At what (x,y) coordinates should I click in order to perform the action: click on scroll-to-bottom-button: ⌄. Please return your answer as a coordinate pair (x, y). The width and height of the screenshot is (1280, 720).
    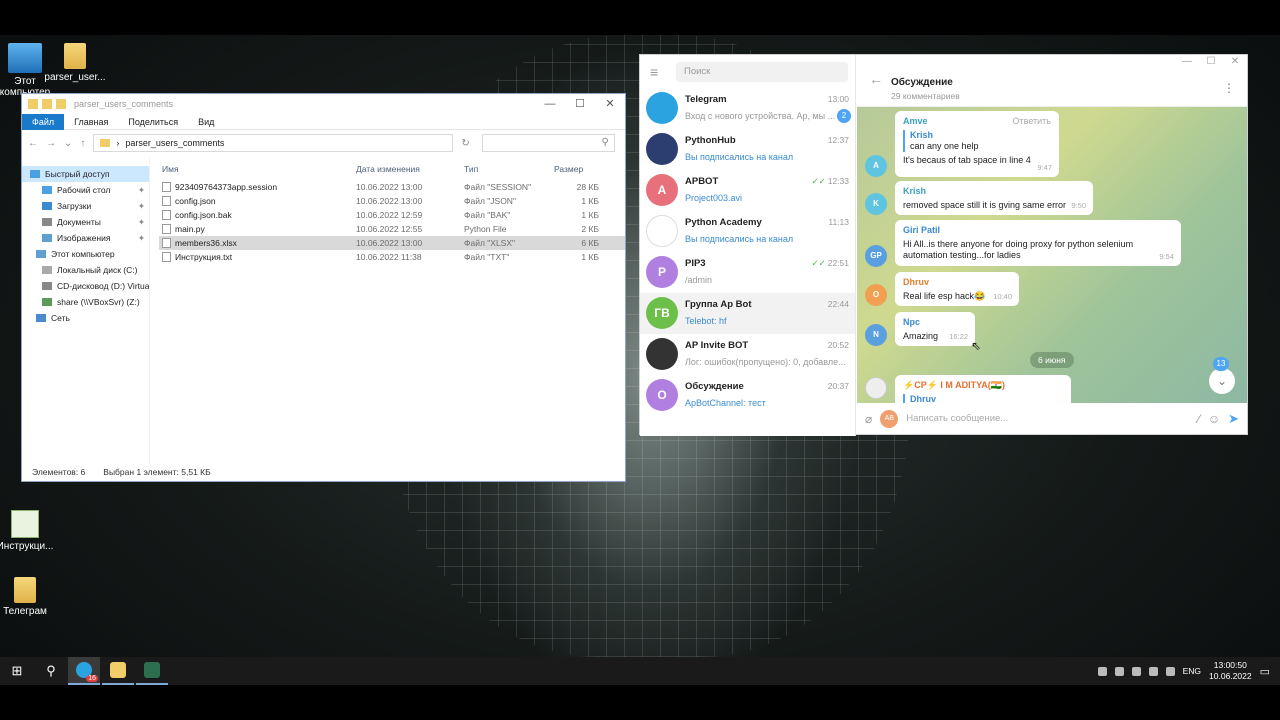
    Looking at the image, I should click on (1222, 381).